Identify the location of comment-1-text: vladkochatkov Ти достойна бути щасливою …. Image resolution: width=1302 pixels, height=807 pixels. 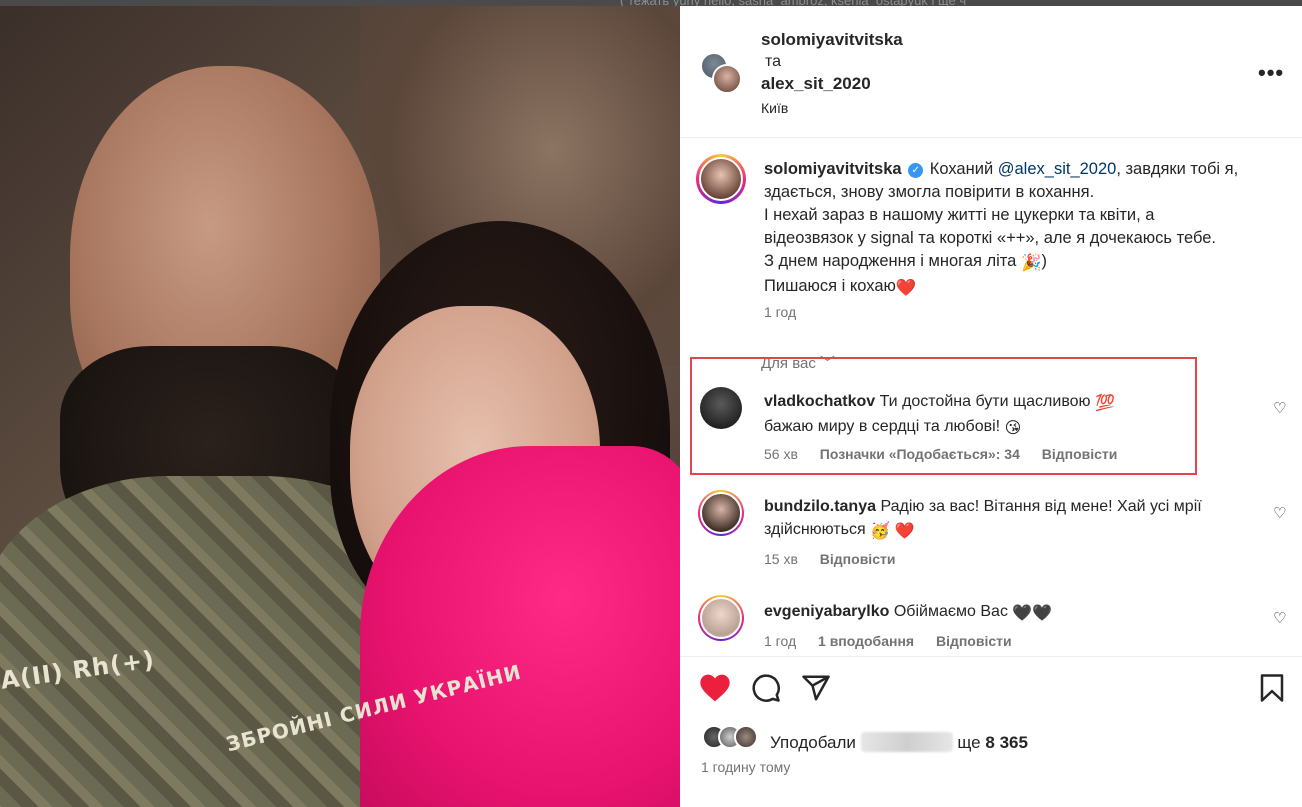
(999, 415).